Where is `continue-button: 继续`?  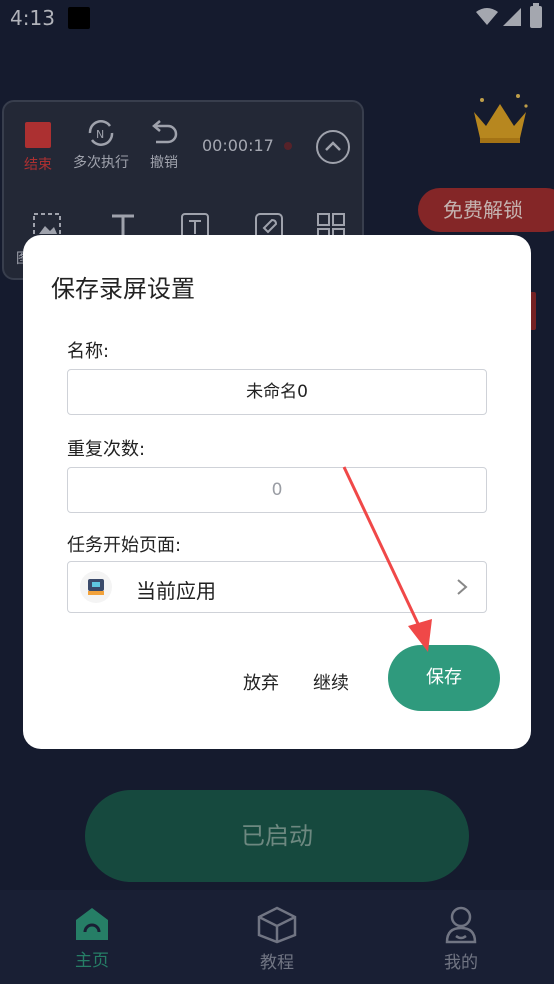
continue-button: 继续 is located at coordinates (331, 682).